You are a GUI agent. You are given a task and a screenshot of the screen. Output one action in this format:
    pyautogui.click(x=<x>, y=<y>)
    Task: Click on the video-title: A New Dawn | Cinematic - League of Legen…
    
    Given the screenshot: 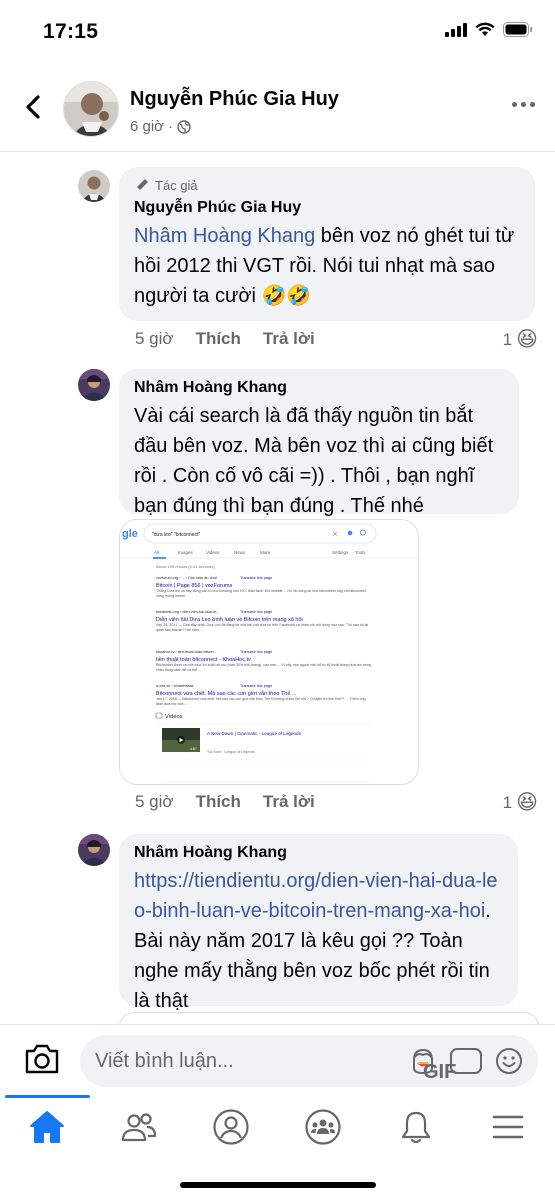 What is the action you would take?
    pyautogui.click(x=254, y=733)
    